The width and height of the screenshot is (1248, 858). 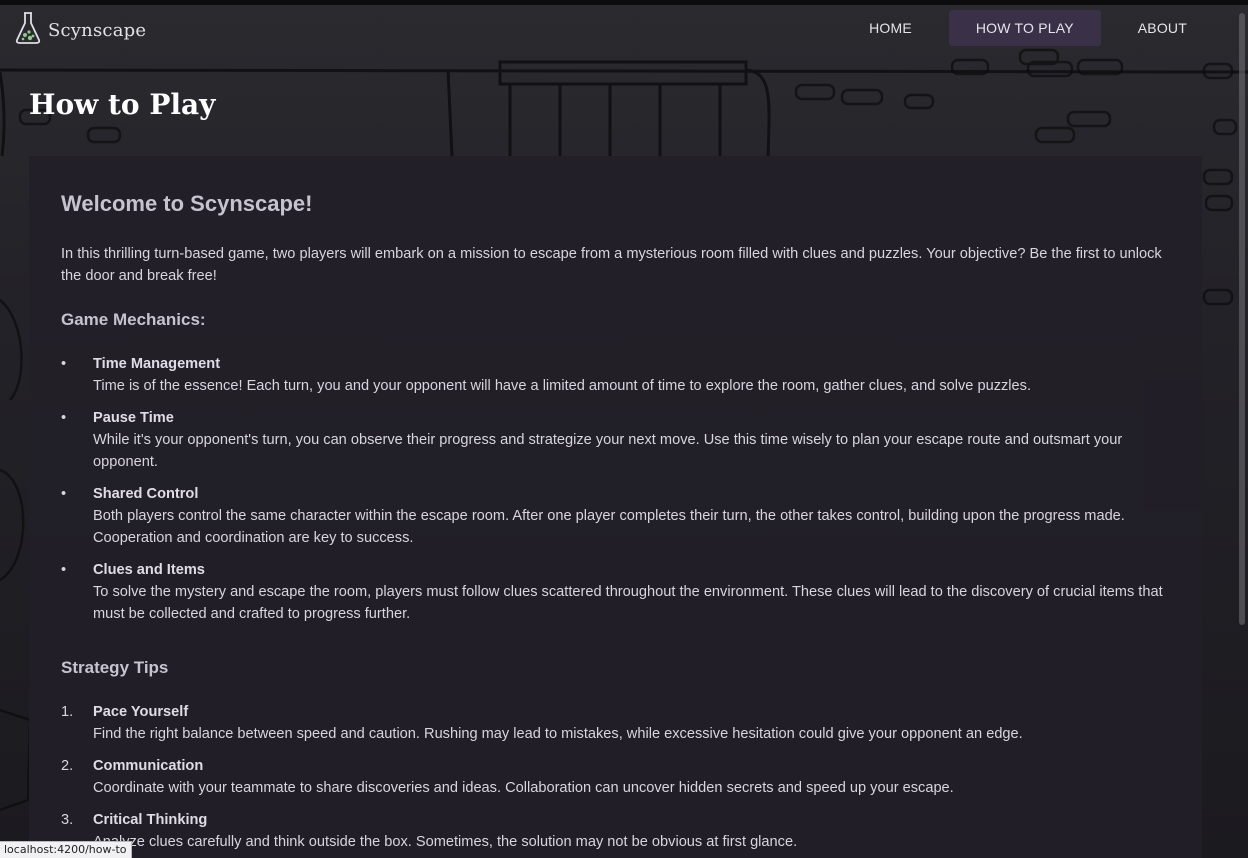 What do you see at coordinates (67, 712) in the screenshot?
I see `list-number: 1.` at bounding box center [67, 712].